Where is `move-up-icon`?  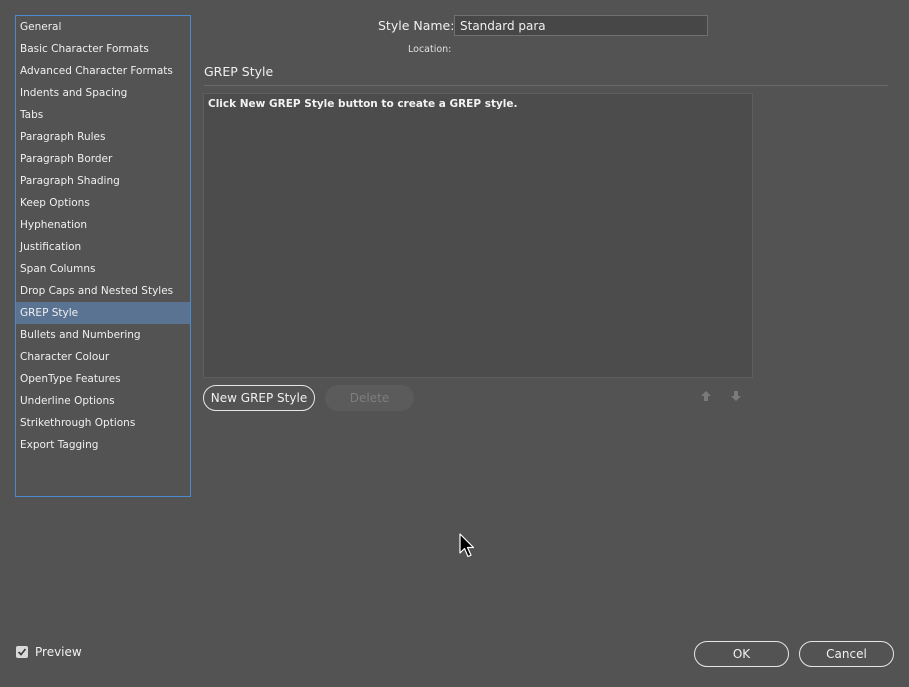
move-up-icon is located at coordinates (706, 395).